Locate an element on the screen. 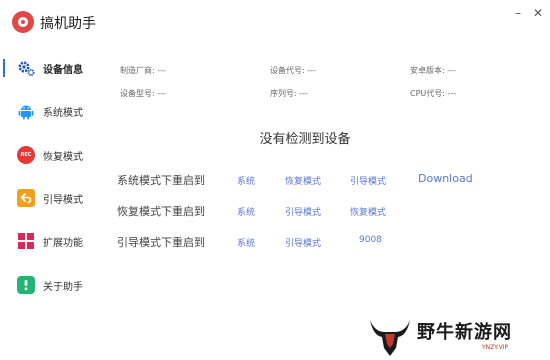 This screenshot has height=360, width=550. sidebar-item-device-info: 设备信息 is located at coordinates (49, 68).